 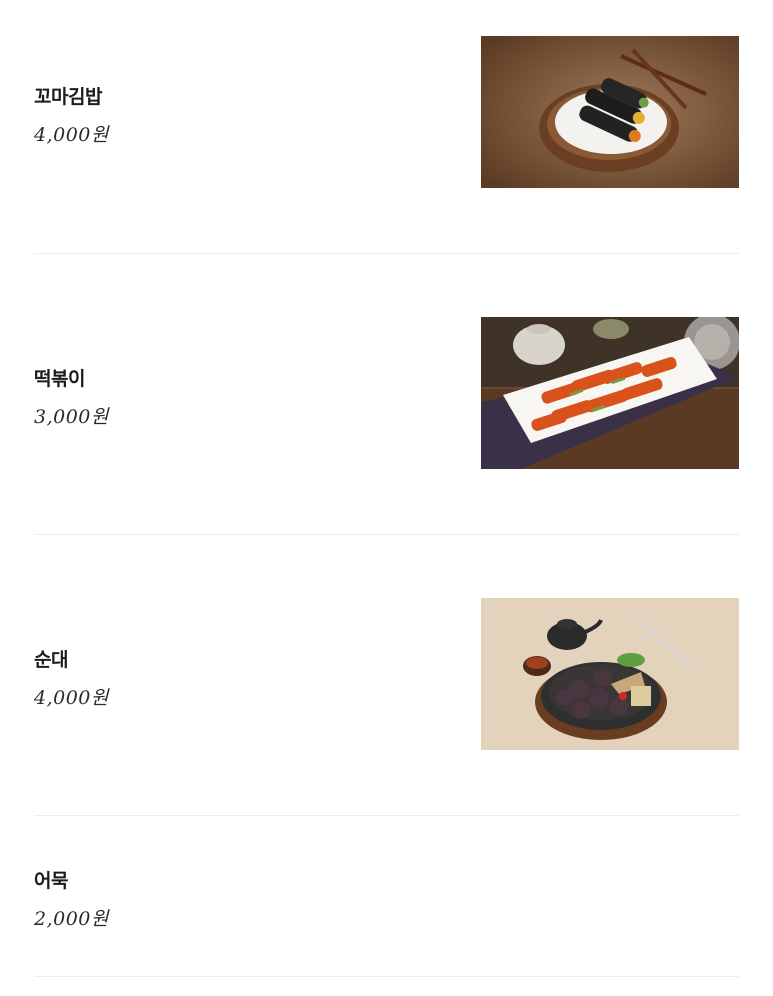 What do you see at coordinates (610, 674) in the screenshot?
I see `sundae-photo` at bounding box center [610, 674].